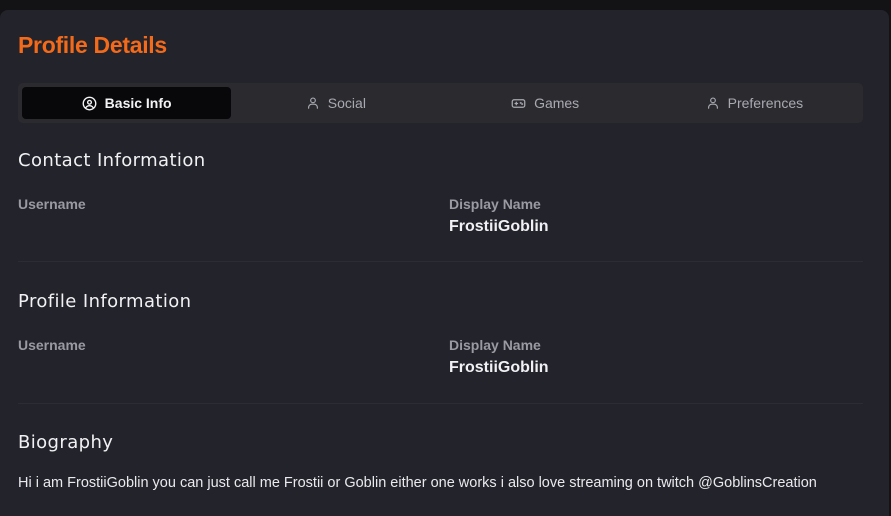 Image resolution: width=891 pixels, height=516 pixels. I want to click on contact-display-name-label: Display Name, so click(495, 204).